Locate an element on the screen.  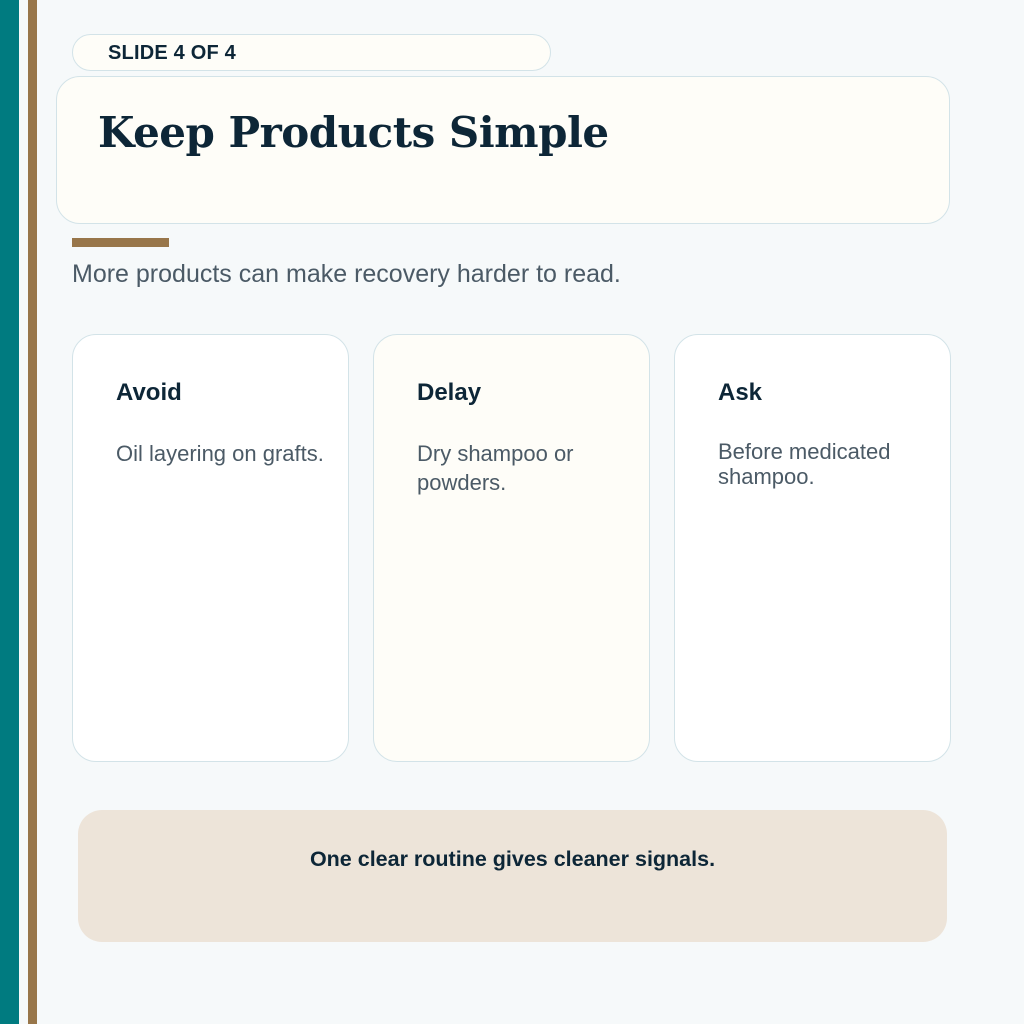
card-delay: Delay Dry shampoo or powders. is located at coordinates (511, 548).